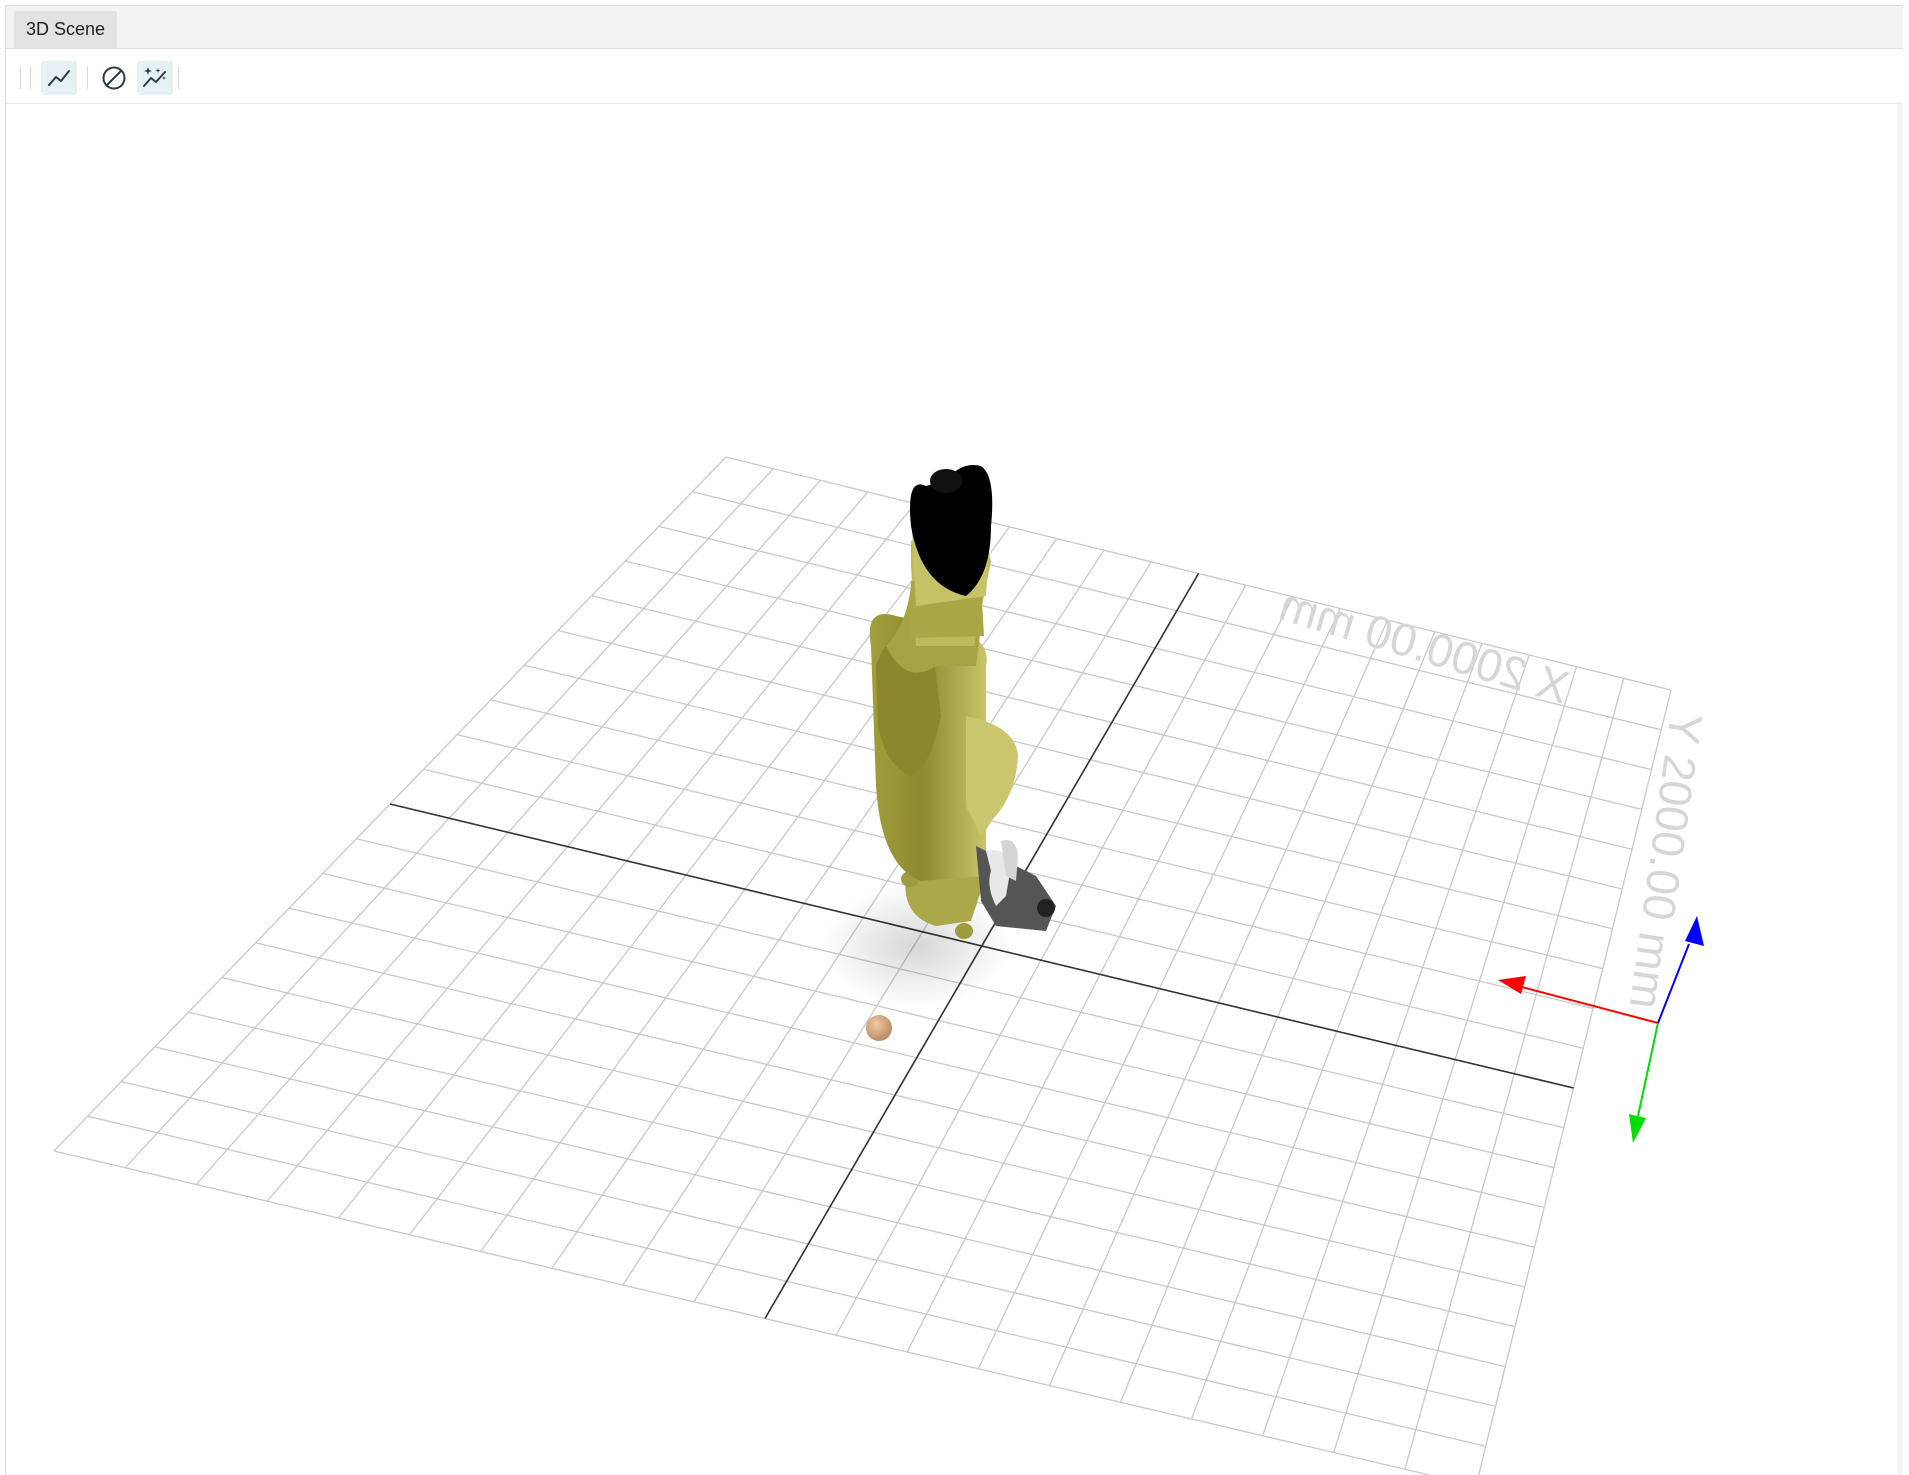 The height and width of the screenshot is (1475, 1909). Describe the element at coordinates (964, 931) in the screenshot. I see `robot-base-mount` at that location.